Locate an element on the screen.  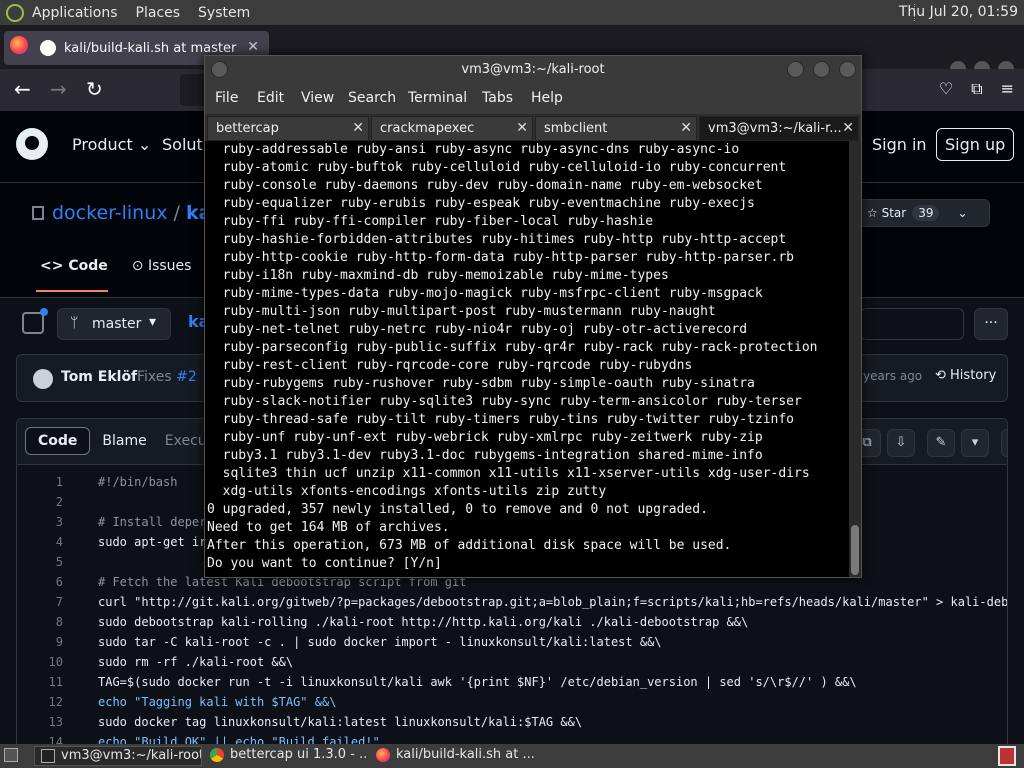
commit-author: Tom Eklöf is located at coordinates (99, 377).